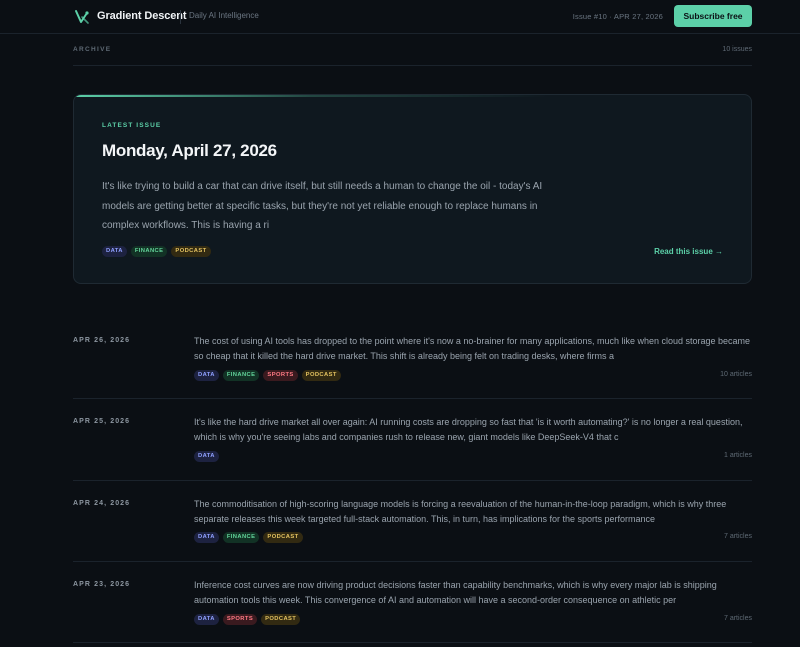 The width and height of the screenshot is (800, 647). Describe the element at coordinates (132, 125) in the screenshot. I see `latest-issue-label: LATEST ISSUE` at that location.